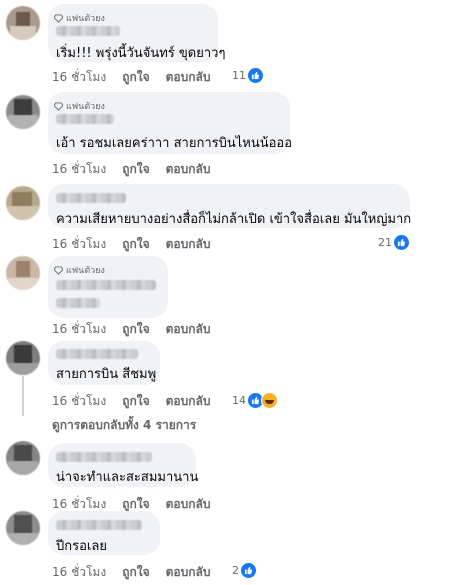 The image size is (470, 585). I want to click on view-replies-link: ดูการตอบกลับทั้ง 4 รายการ, so click(124, 425).